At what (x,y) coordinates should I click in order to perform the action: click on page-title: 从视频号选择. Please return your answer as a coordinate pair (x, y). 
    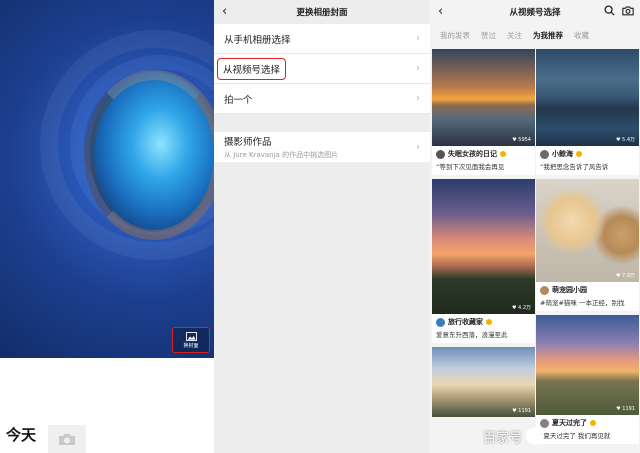
    Looking at the image, I should click on (535, 13).